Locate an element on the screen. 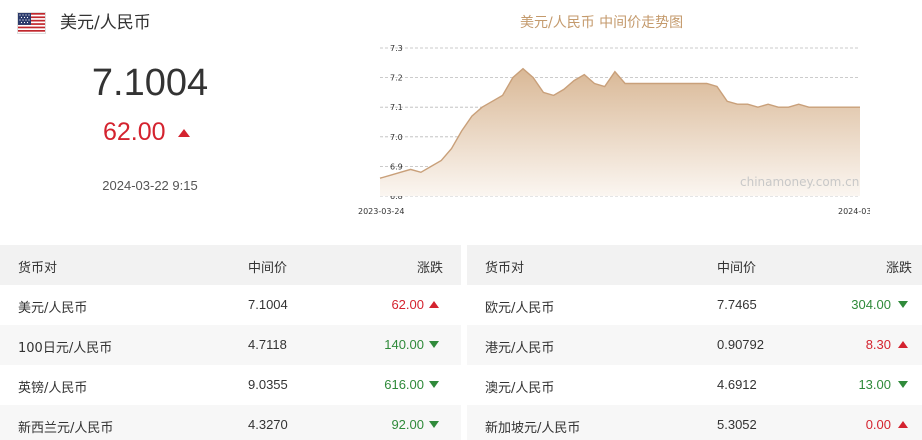  row-change: 616.00 is located at coordinates (404, 384).